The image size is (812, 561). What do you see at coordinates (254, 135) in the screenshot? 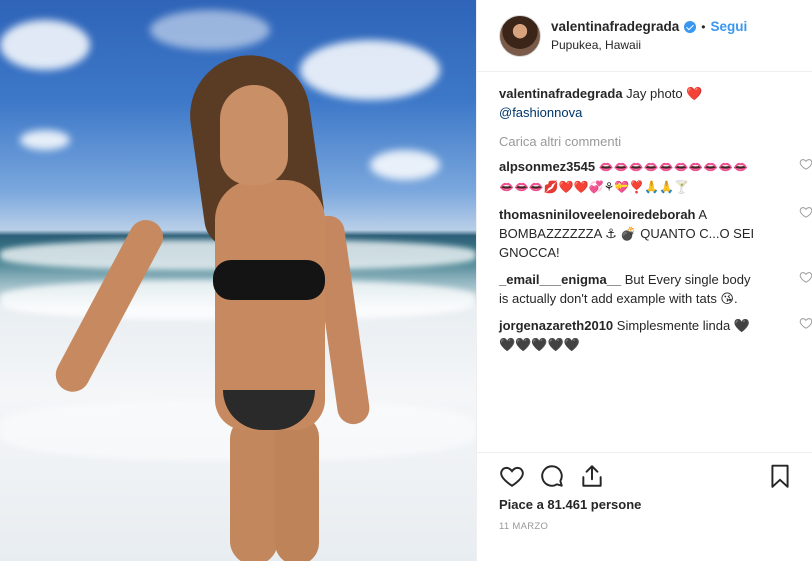
I see `face` at bounding box center [254, 135].